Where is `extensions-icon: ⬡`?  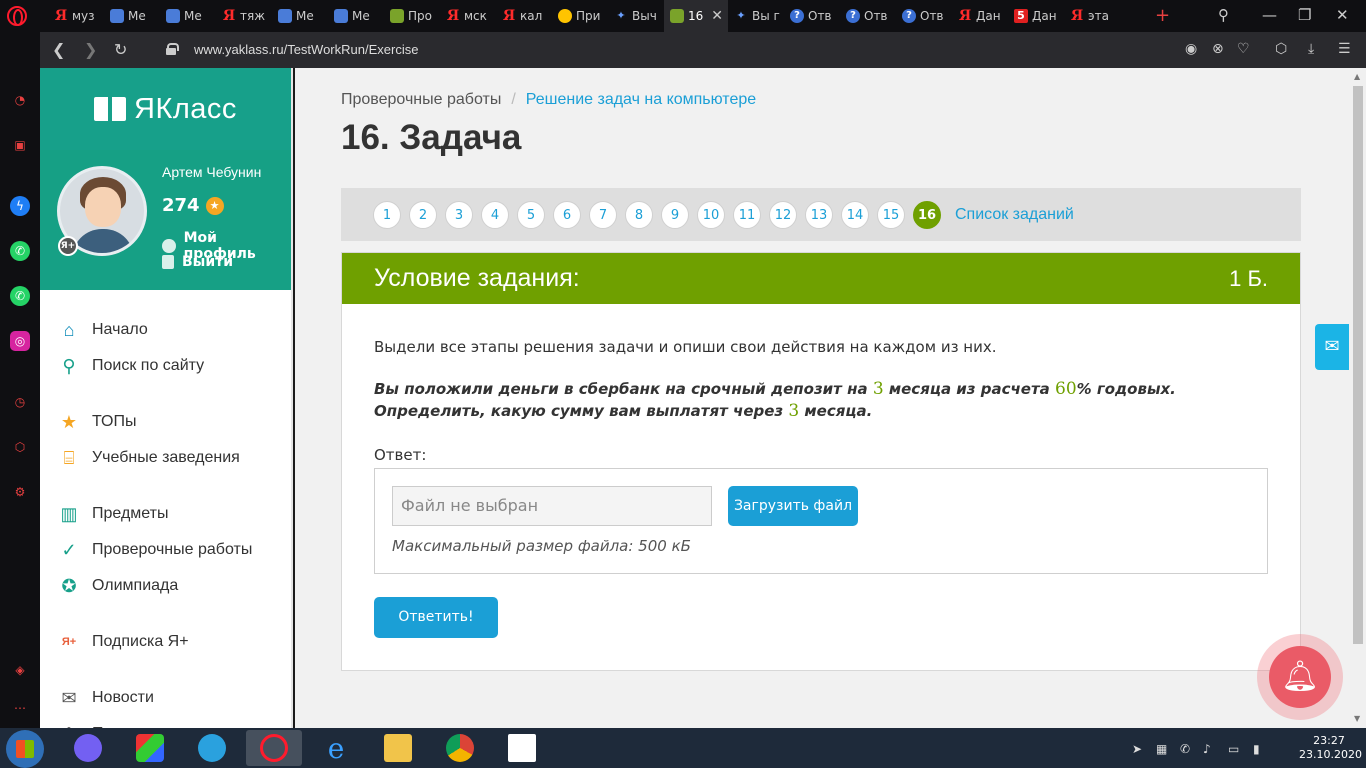 extensions-icon: ⬡ is located at coordinates (20, 447).